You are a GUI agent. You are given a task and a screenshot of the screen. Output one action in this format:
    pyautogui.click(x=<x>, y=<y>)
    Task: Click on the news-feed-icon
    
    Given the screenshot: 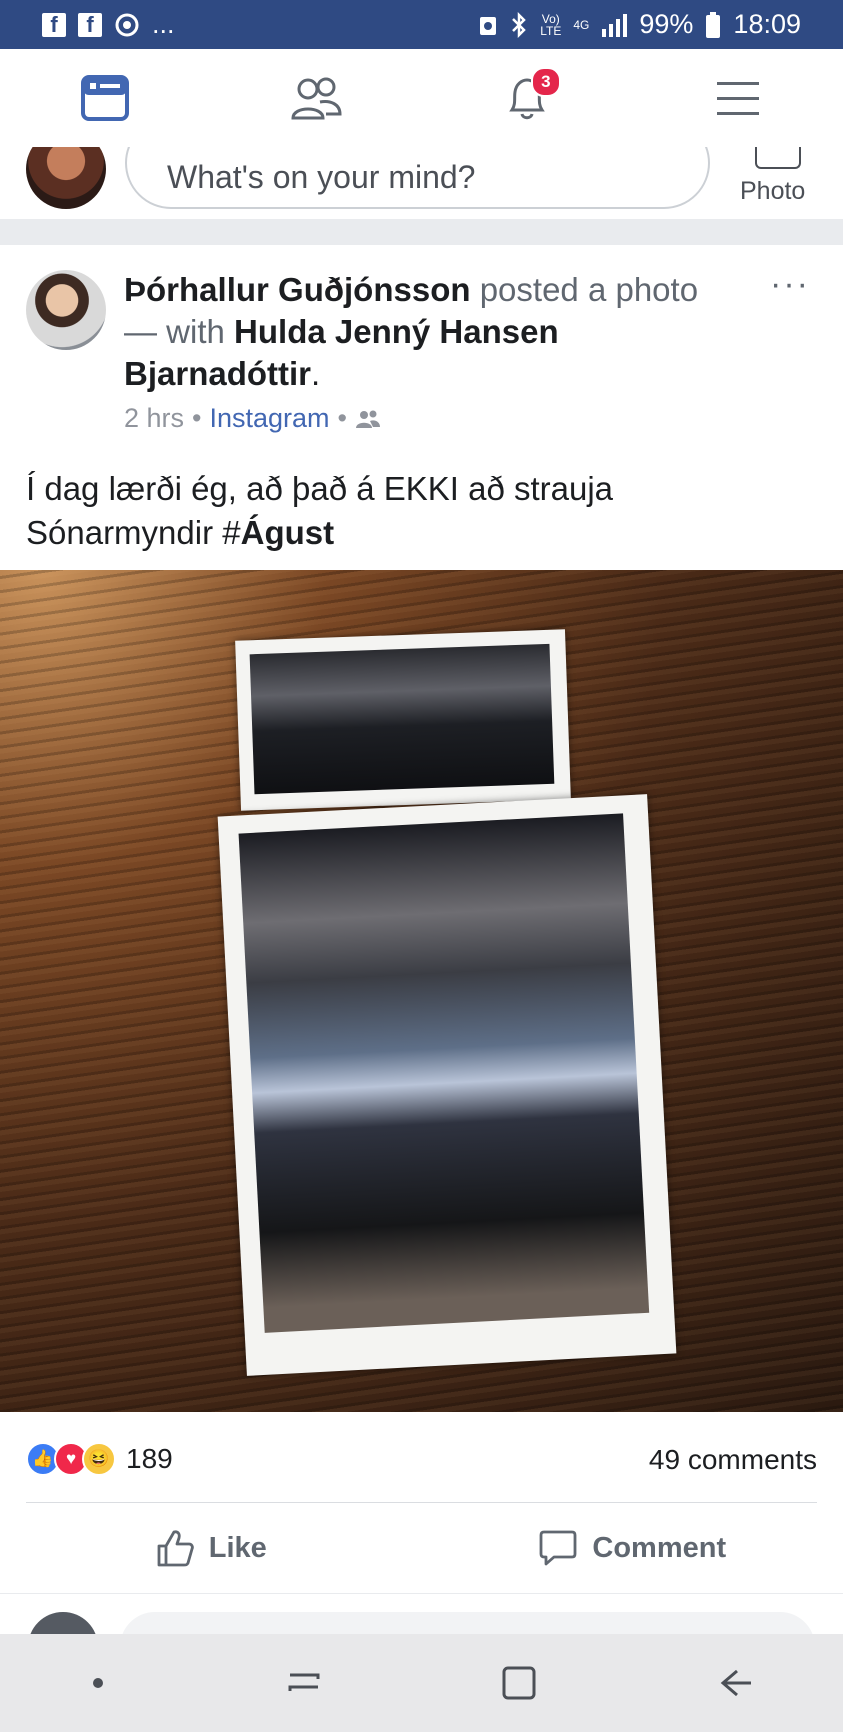 What is the action you would take?
    pyautogui.click(x=105, y=98)
    